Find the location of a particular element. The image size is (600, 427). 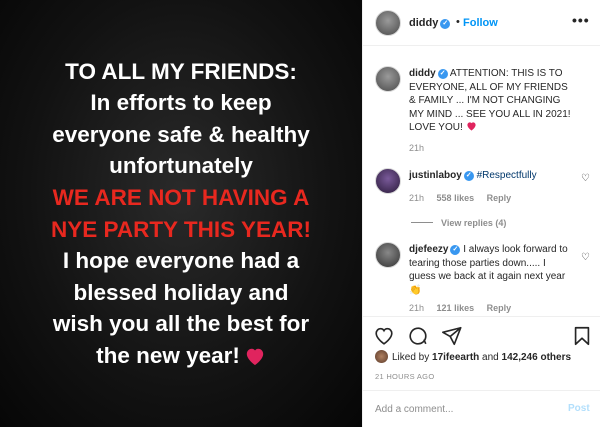

view-replies-label: View replies (4) is located at coordinates (473, 223).